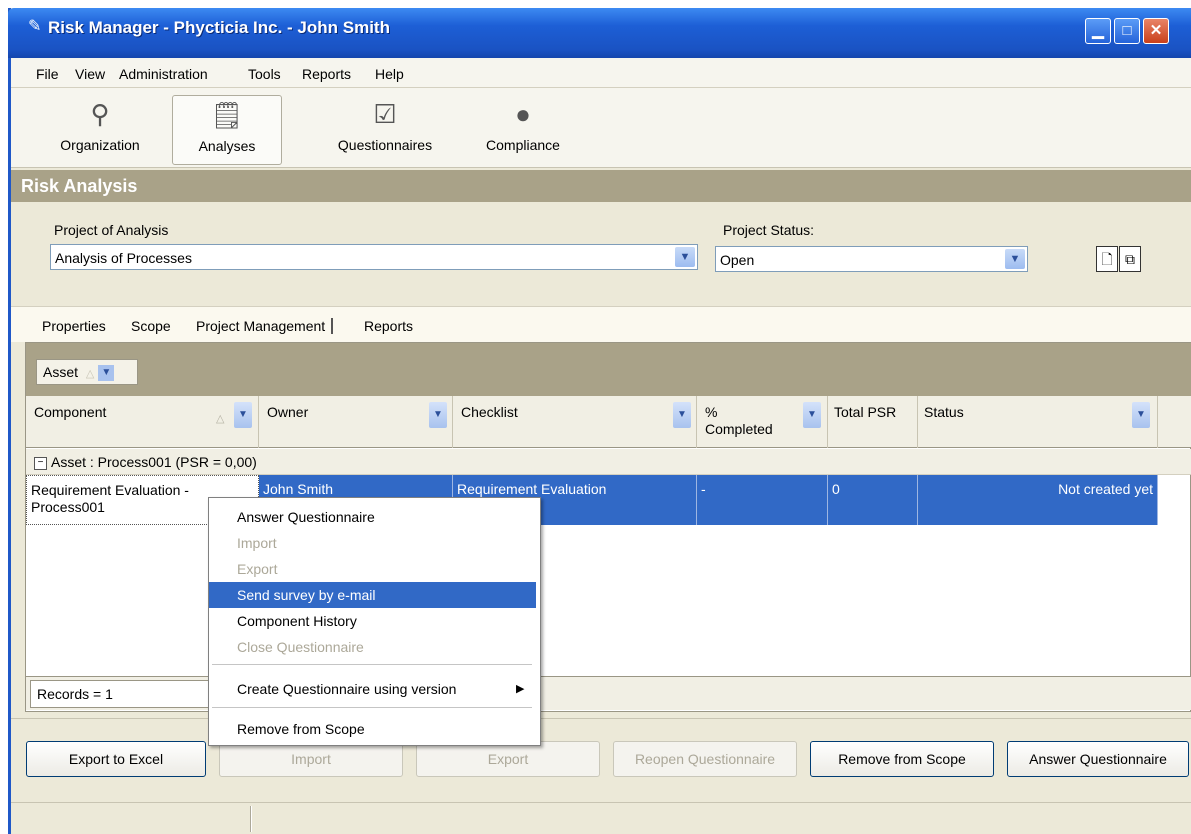 The width and height of the screenshot is (1191, 834). What do you see at coordinates (601, 818) in the screenshot?
I see `status-bar` at bounding box center [601, 818].